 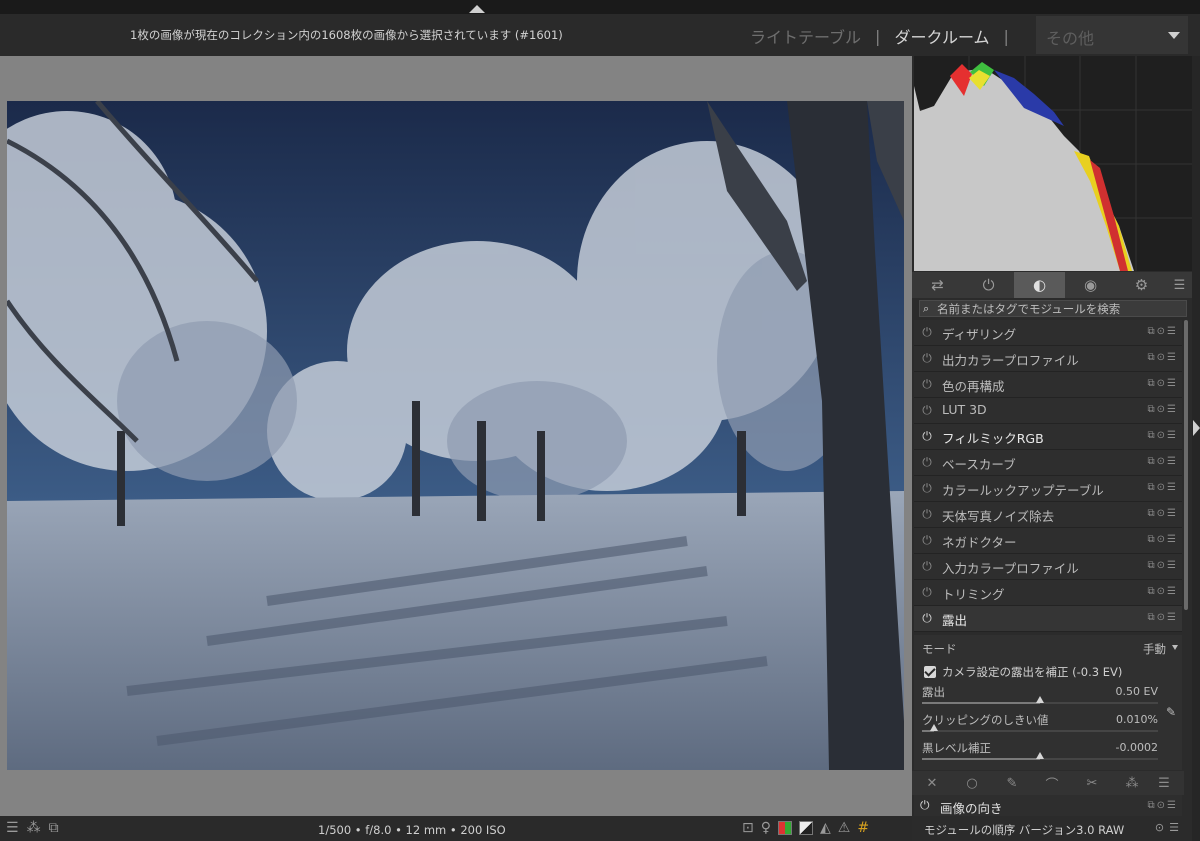 What do you see at coordinates (1053, 163) in the screenshot?
I see `histogram` at bounding box center [1053, 163].